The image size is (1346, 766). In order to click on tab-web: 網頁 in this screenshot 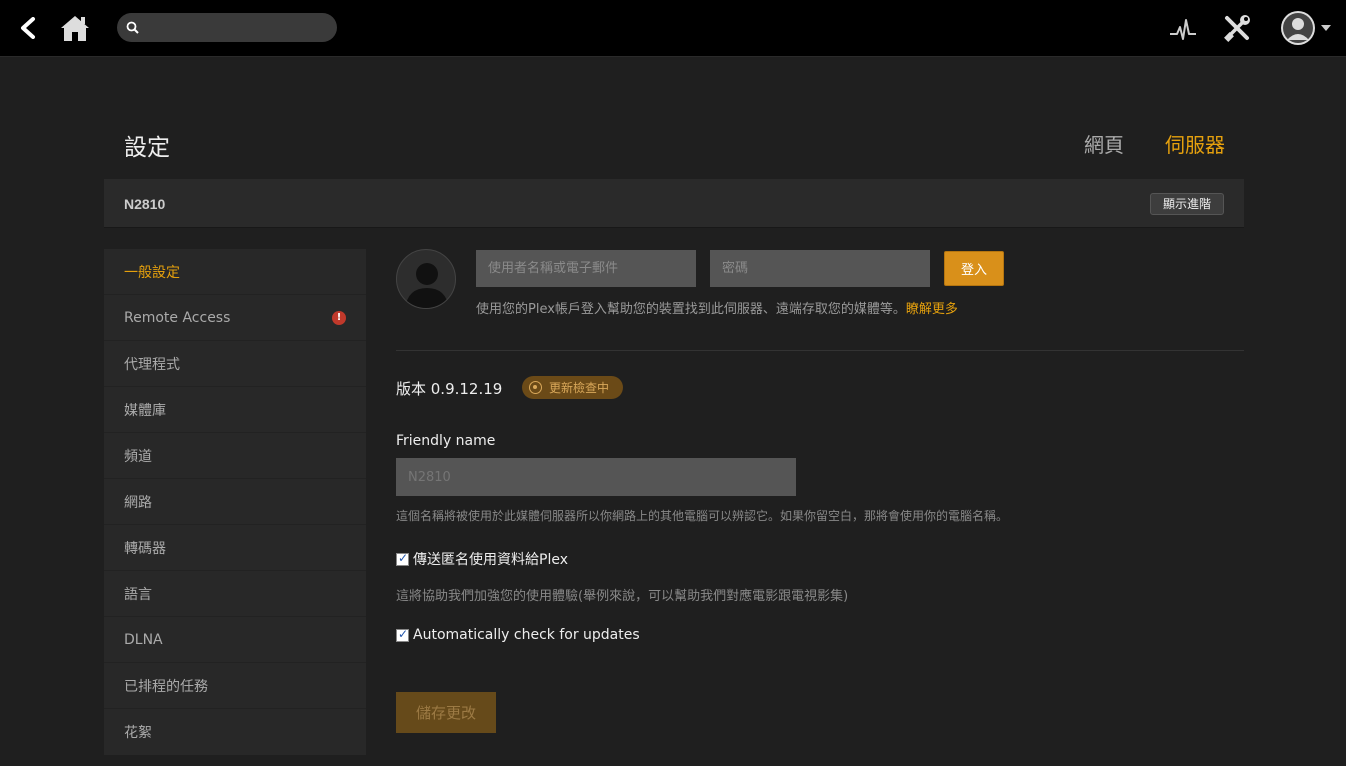, I will do `click(1104, 143)`.